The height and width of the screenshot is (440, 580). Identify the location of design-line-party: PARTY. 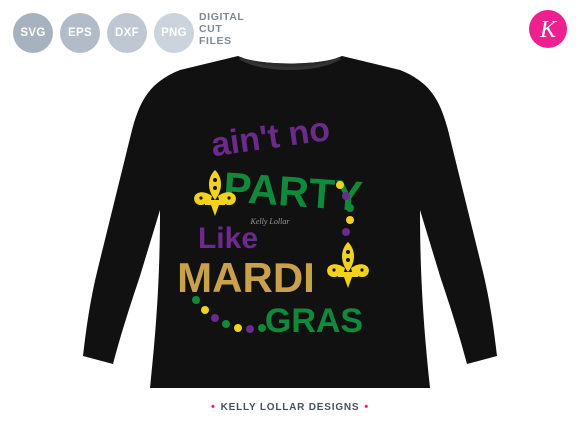
(293, 191).